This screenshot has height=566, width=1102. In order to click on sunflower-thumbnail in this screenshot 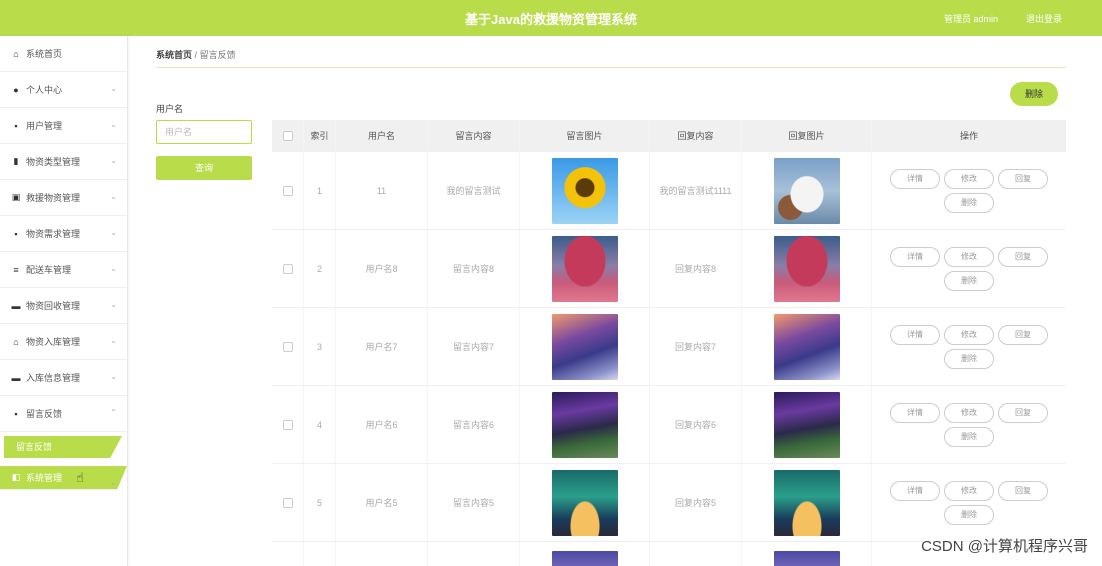, I will do `click(584, 190)`.